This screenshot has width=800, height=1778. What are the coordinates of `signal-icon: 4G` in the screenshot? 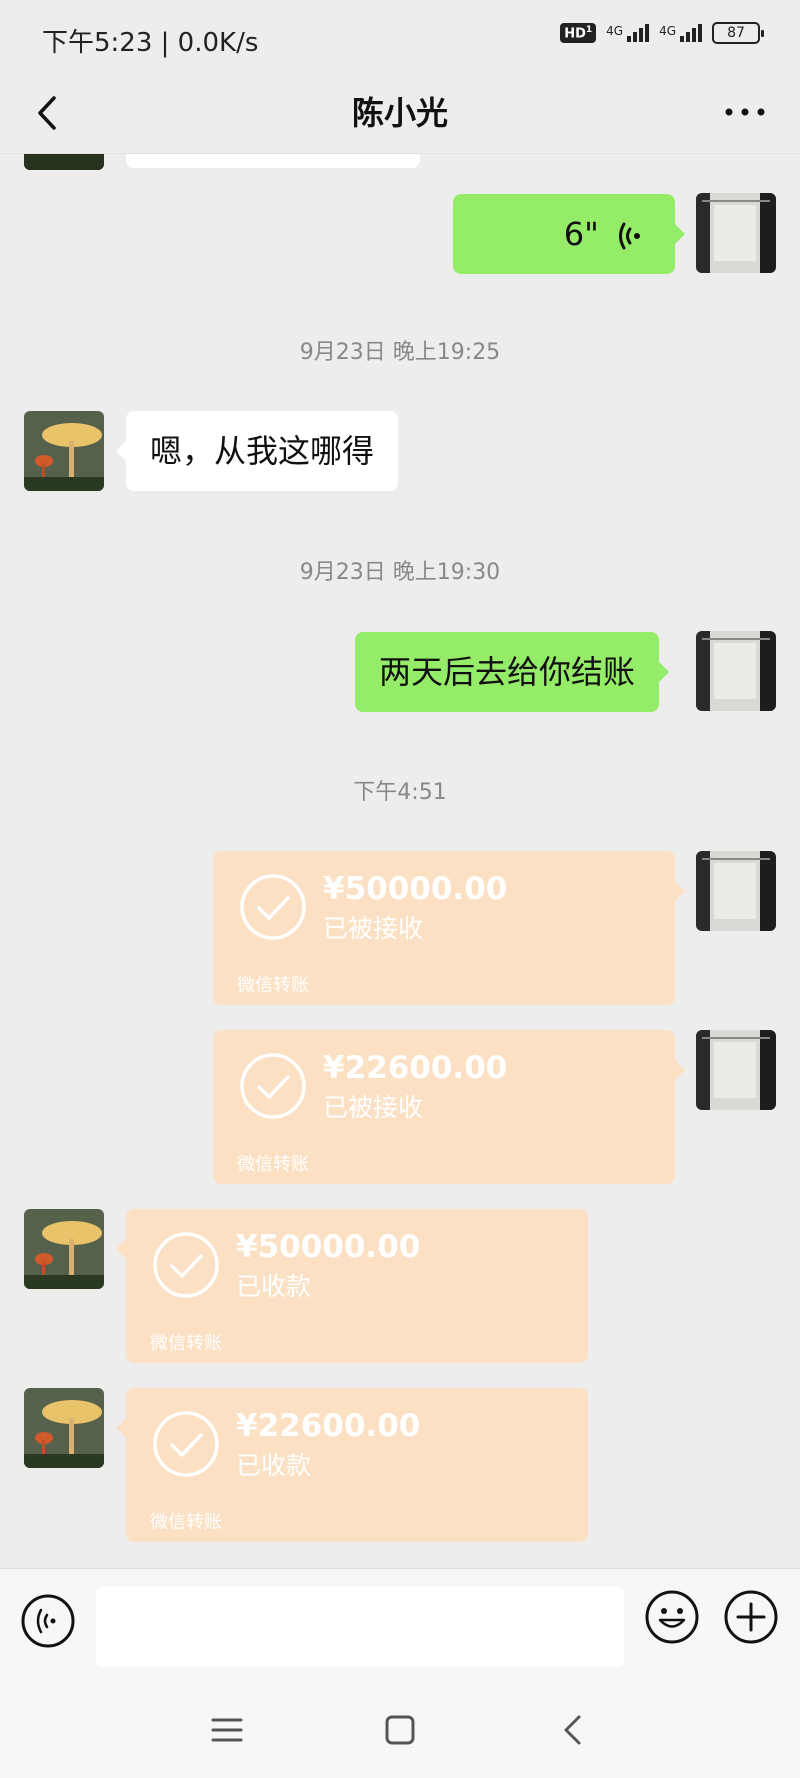 It's located at (628, 33).